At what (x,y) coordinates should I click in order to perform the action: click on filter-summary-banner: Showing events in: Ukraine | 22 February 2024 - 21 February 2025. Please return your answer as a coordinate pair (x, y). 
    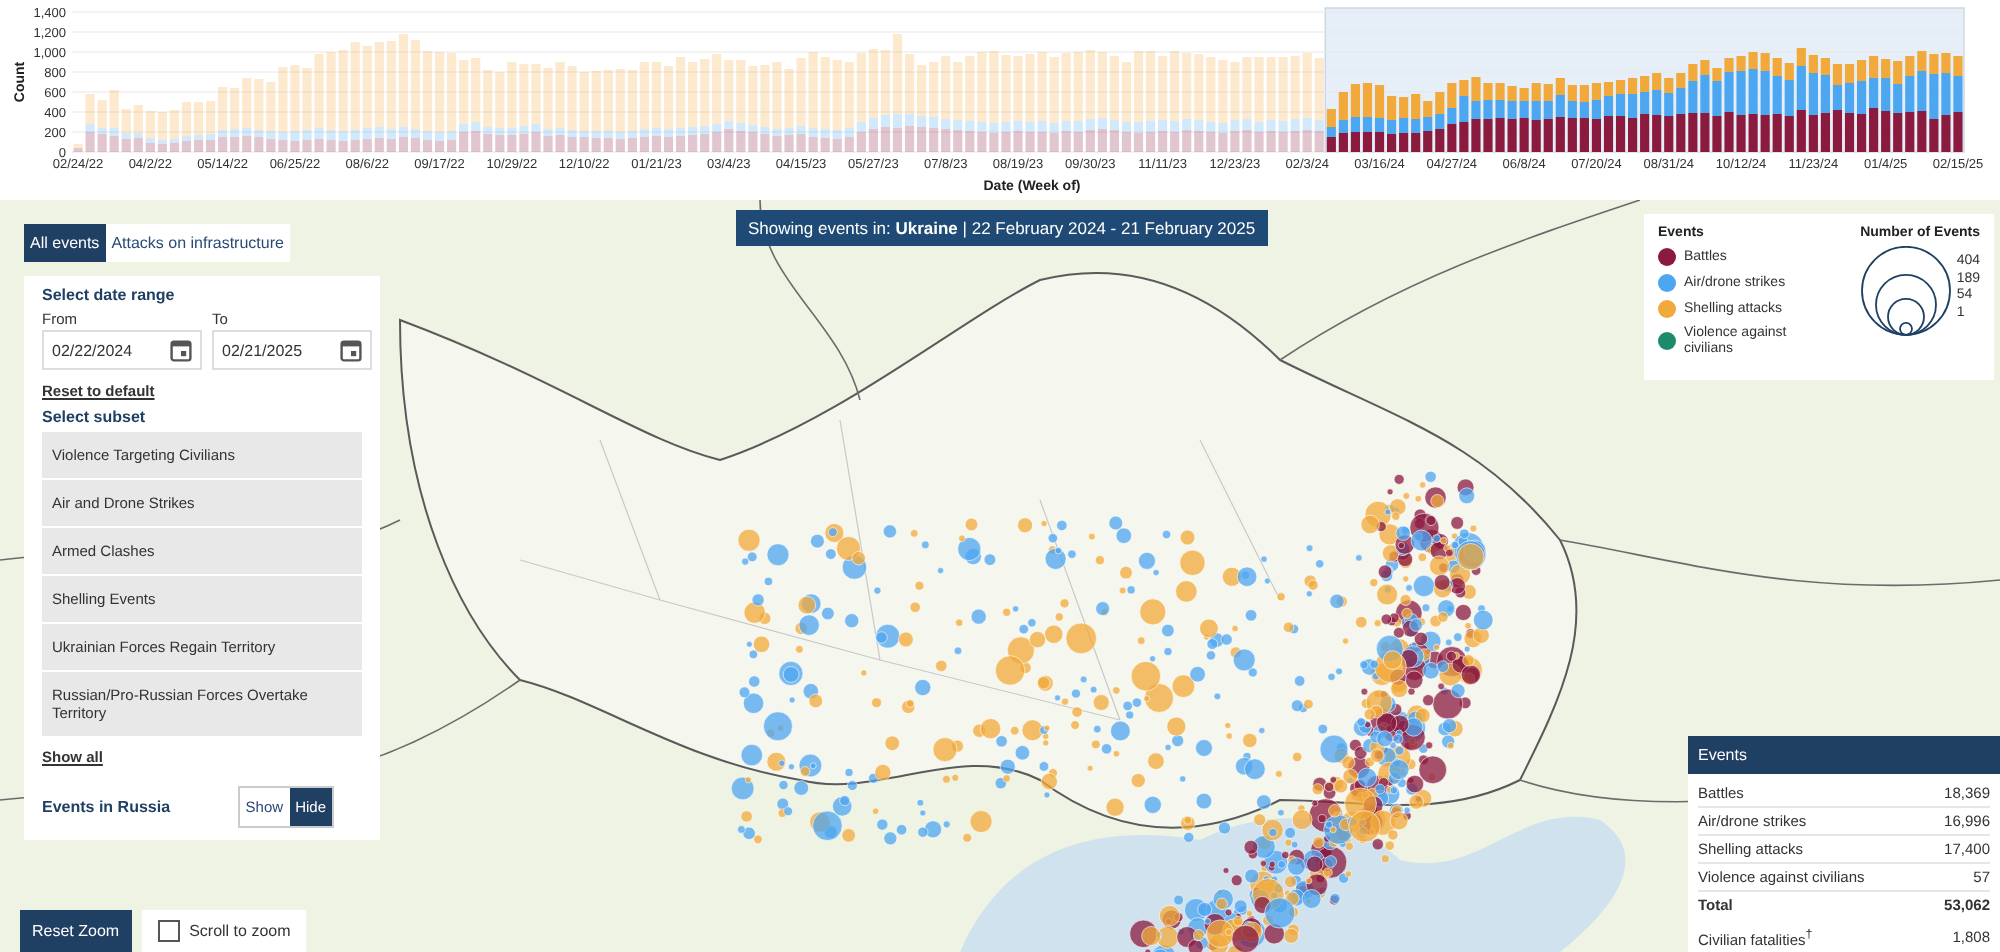
    Looking at the image, I should click on (1002, 228).